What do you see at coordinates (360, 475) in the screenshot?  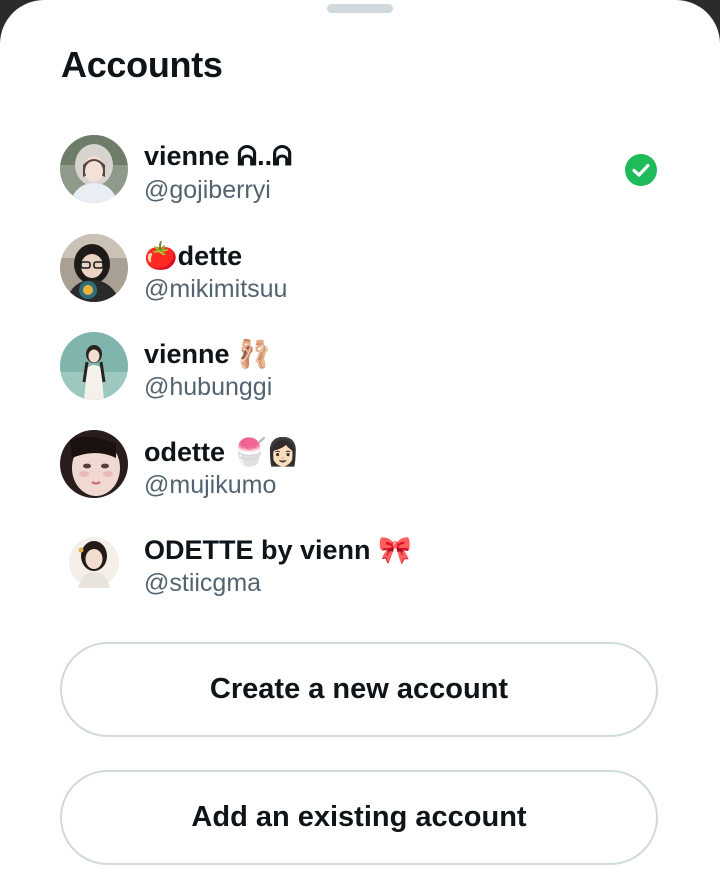 I see `account-row: odette 🍧👩🏻 @mujikumo` at bounding box center [360, 475].